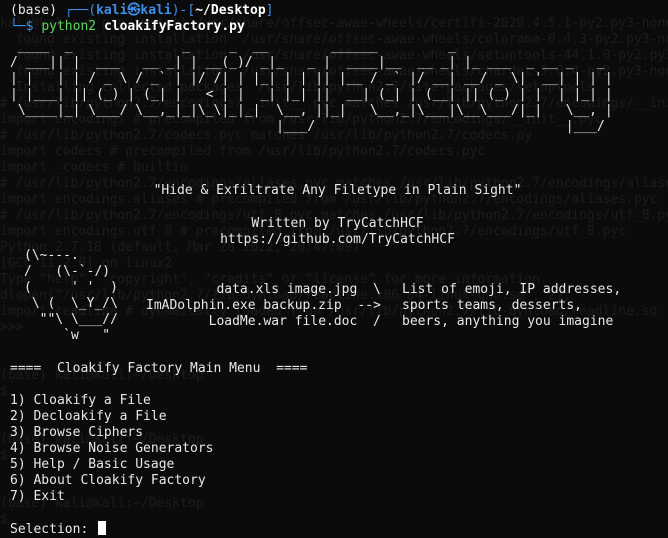  What do you see at coordinates (337, 529) in the screenshot?
I see `selection-prompt: Selection:` at bounding box center [337, 529].